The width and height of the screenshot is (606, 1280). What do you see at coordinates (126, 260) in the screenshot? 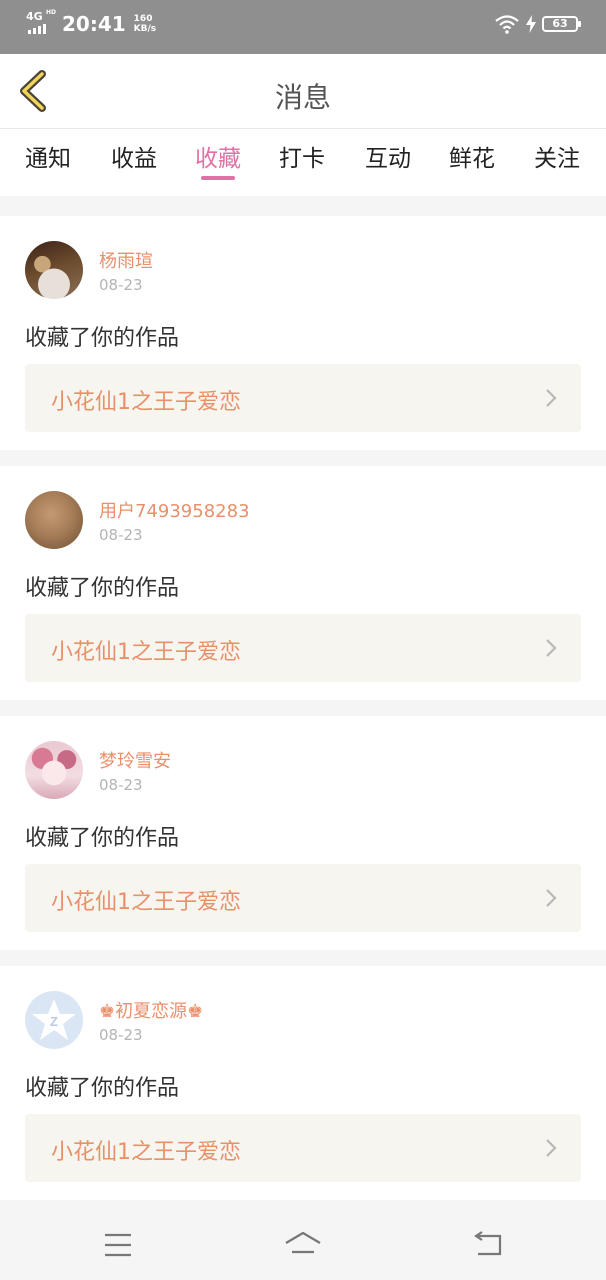
I see `username: 杨雨瑄` at bounding box center [126, 260].